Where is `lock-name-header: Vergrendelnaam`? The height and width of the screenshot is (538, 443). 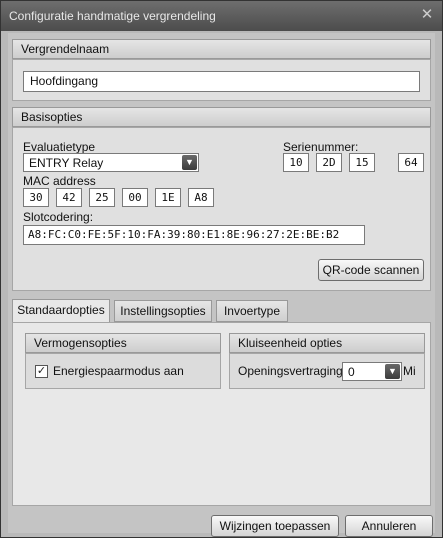
lock-name-header: Vergrendelnaam is located at coordinates (221, 49).